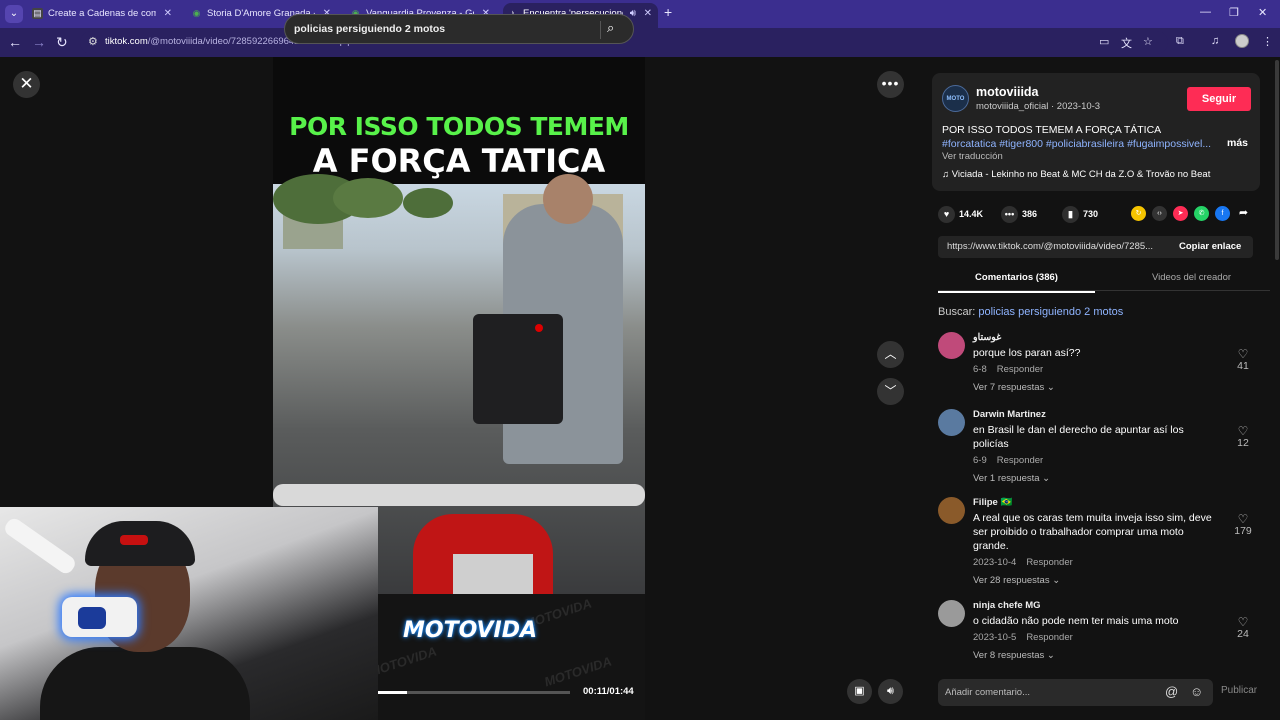 The height and width of the screenshot is (720, 1280). Describe the element at coordinates (37, 13) in the screenshot. I see `page-favicon-icon: ▤` at that location.